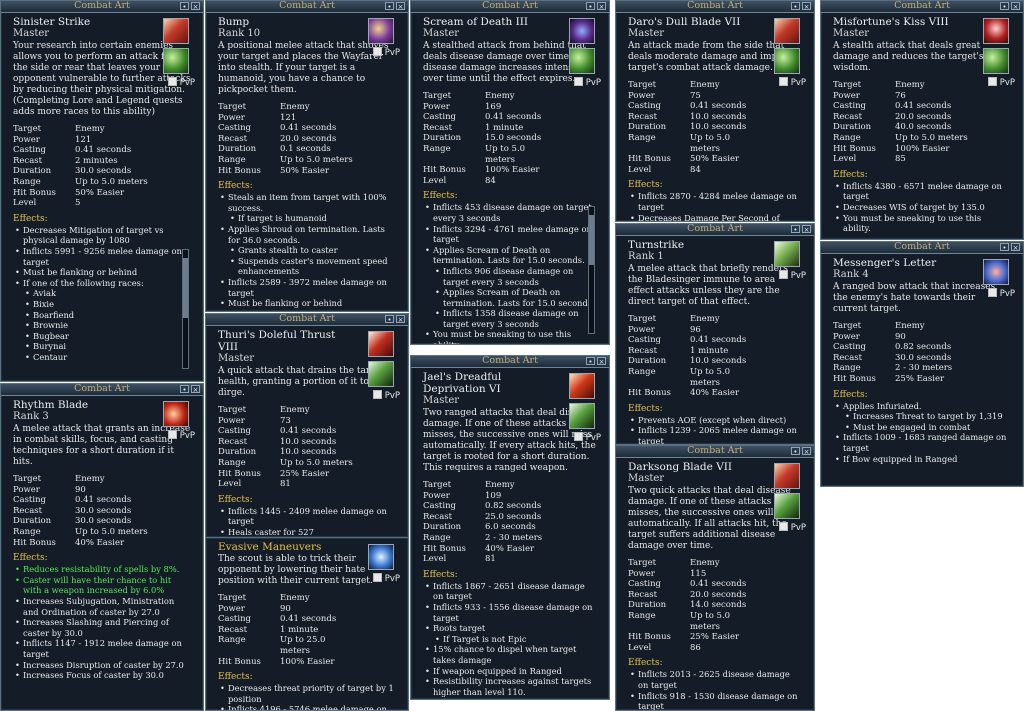 The width and height of the screenshot is (1024, 711). I want to click on stat-row-duration: Duration 40.0 seconds, so click(900, 127).